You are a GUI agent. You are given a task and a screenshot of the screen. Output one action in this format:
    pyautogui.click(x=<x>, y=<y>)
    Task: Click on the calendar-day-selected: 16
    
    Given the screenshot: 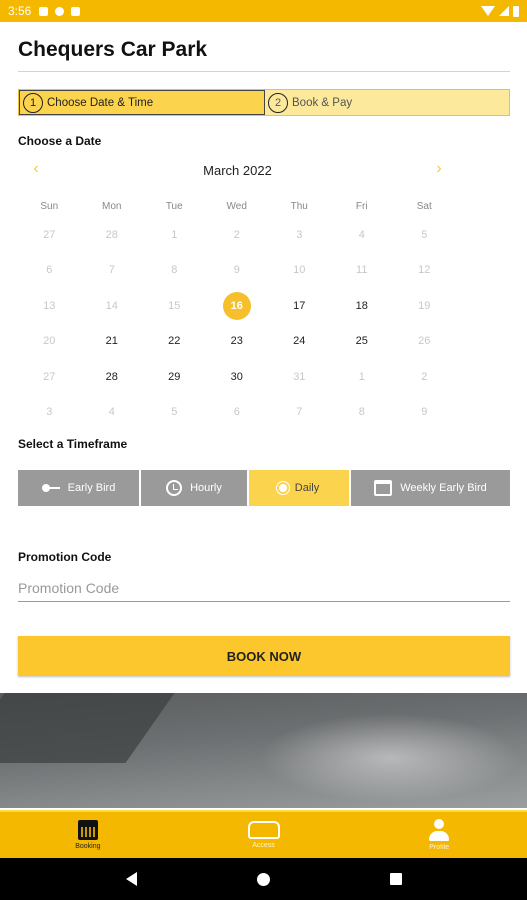 What is the action you would take?
    pyautogui.click(x=236, y=305)
    